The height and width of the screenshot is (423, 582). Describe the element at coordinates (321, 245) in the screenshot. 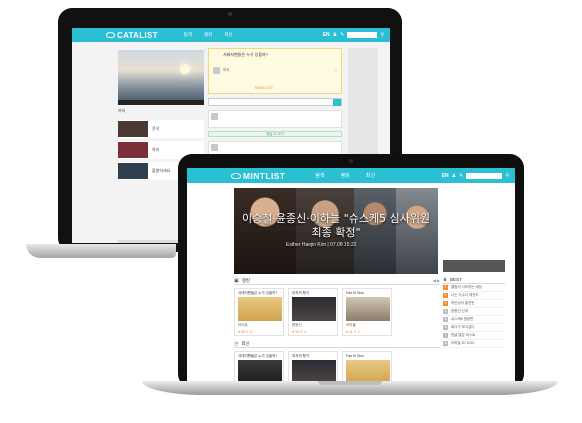

I see `hero-meta: Esther Haejin Kim | 07.08 15:22` at that location.